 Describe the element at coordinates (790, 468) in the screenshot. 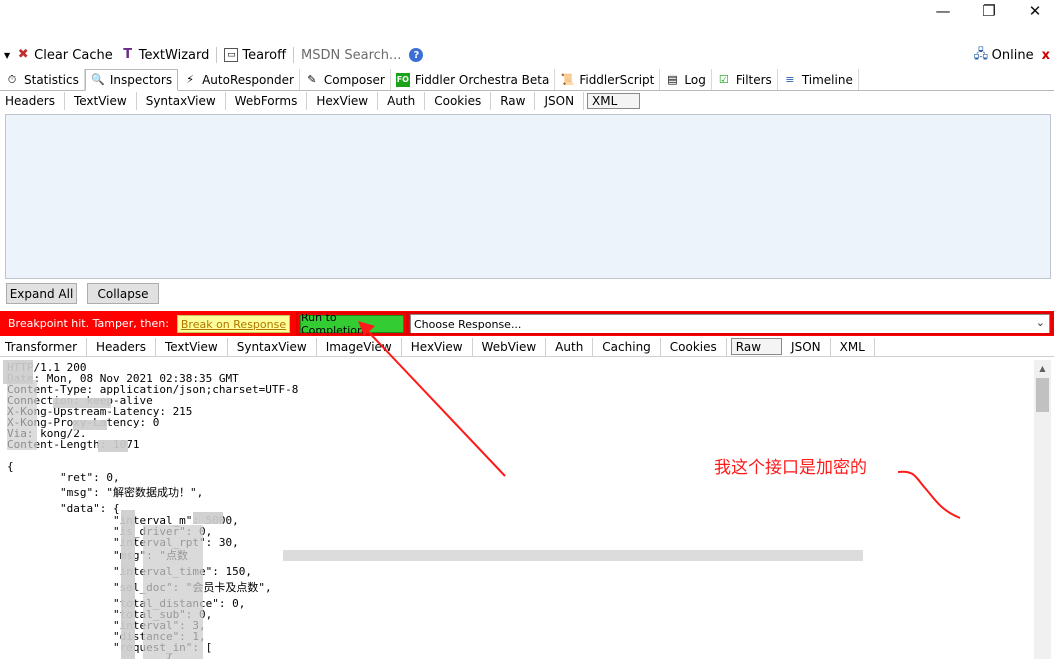

I see `annotation-text: 我这个接口是加密的` at that location.